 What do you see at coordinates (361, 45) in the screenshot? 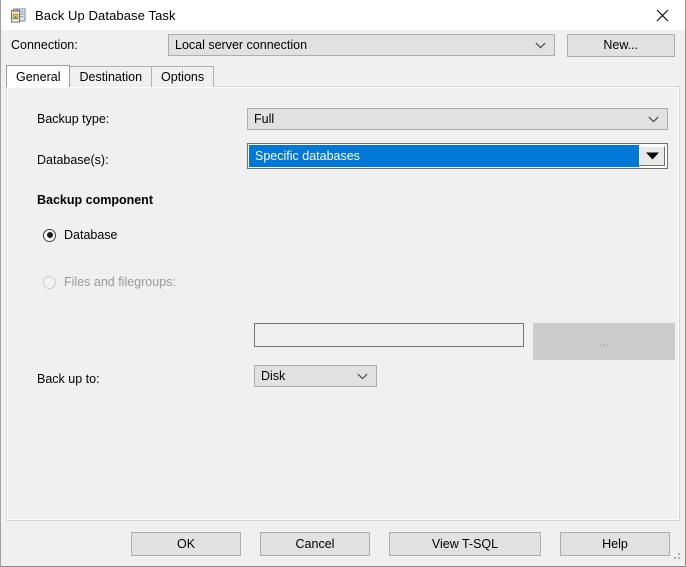
I see `connection-combobox: Local server connection` at bounding box center [361, 45].